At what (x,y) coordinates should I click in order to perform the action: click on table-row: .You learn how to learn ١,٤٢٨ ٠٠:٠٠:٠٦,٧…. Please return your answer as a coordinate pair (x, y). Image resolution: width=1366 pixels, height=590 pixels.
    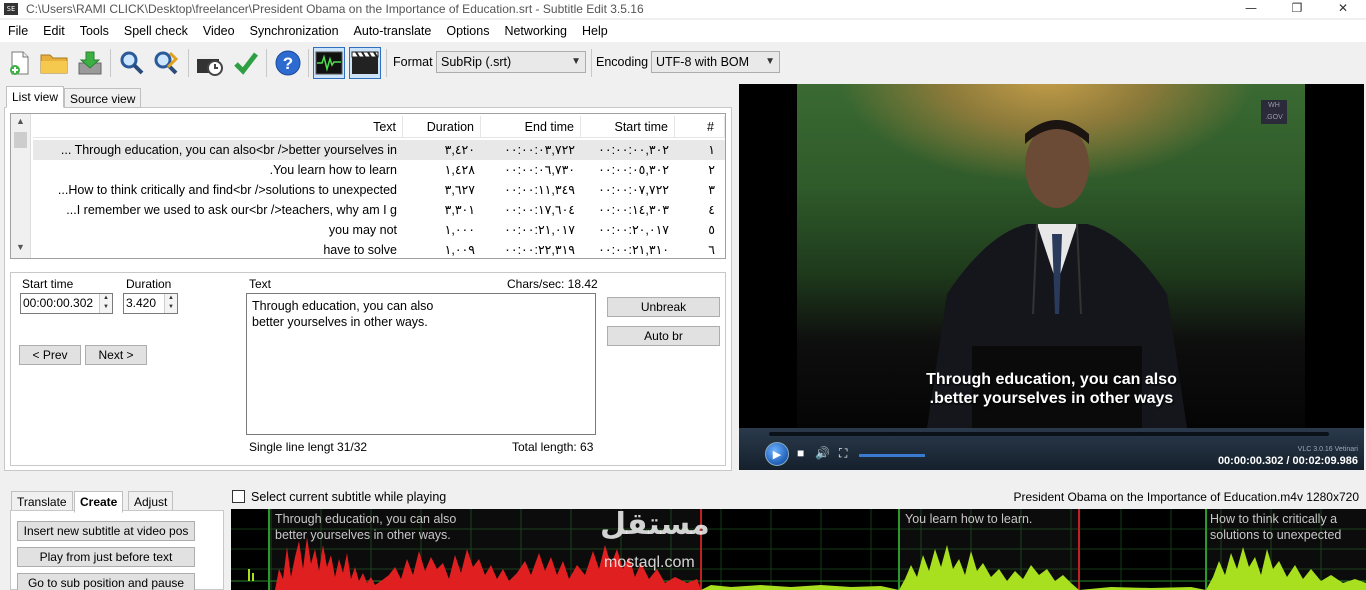
    Looking at the image, I should click on (379, 170).